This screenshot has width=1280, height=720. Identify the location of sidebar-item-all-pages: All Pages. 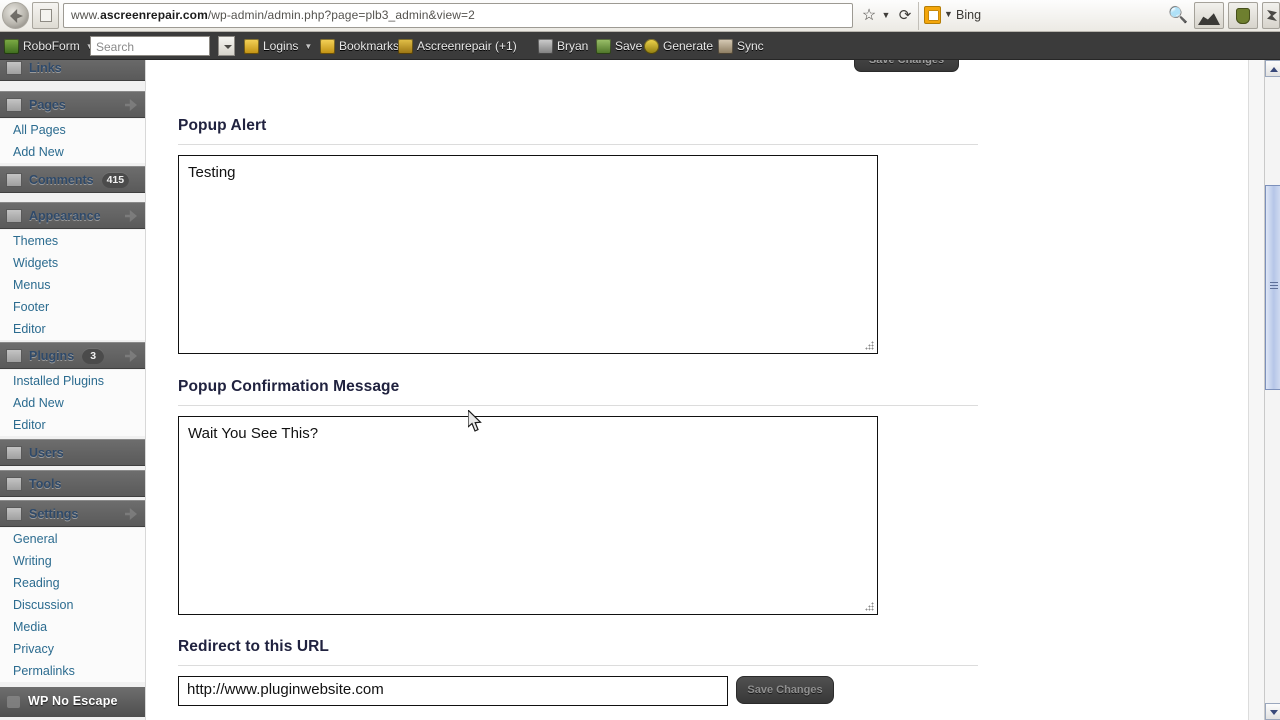
(72, 130).